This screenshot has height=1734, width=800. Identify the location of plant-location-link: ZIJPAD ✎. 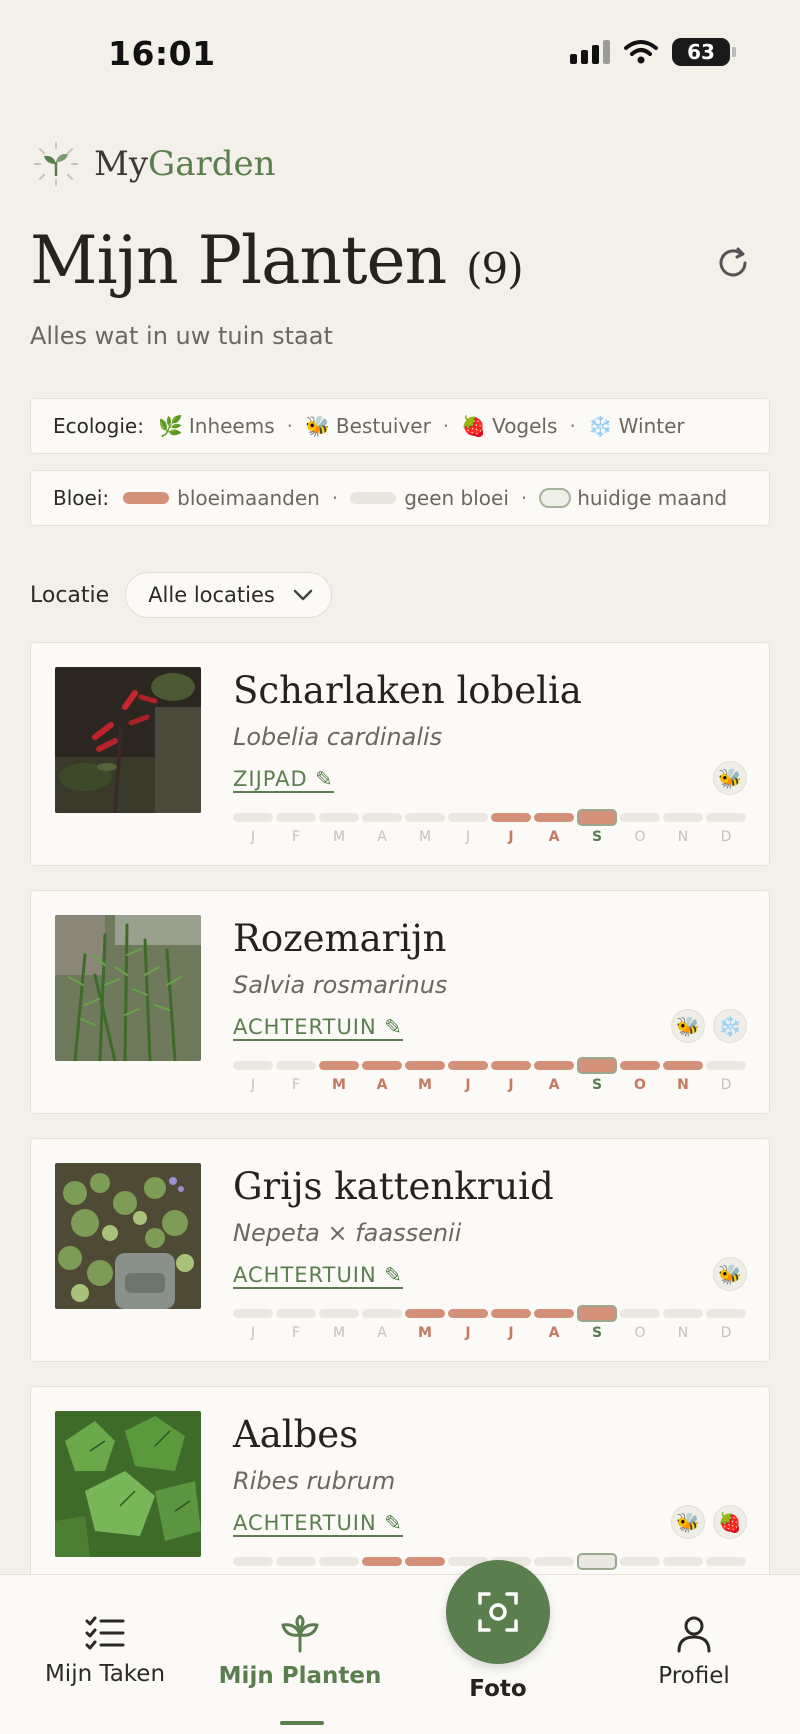
(283, 779).